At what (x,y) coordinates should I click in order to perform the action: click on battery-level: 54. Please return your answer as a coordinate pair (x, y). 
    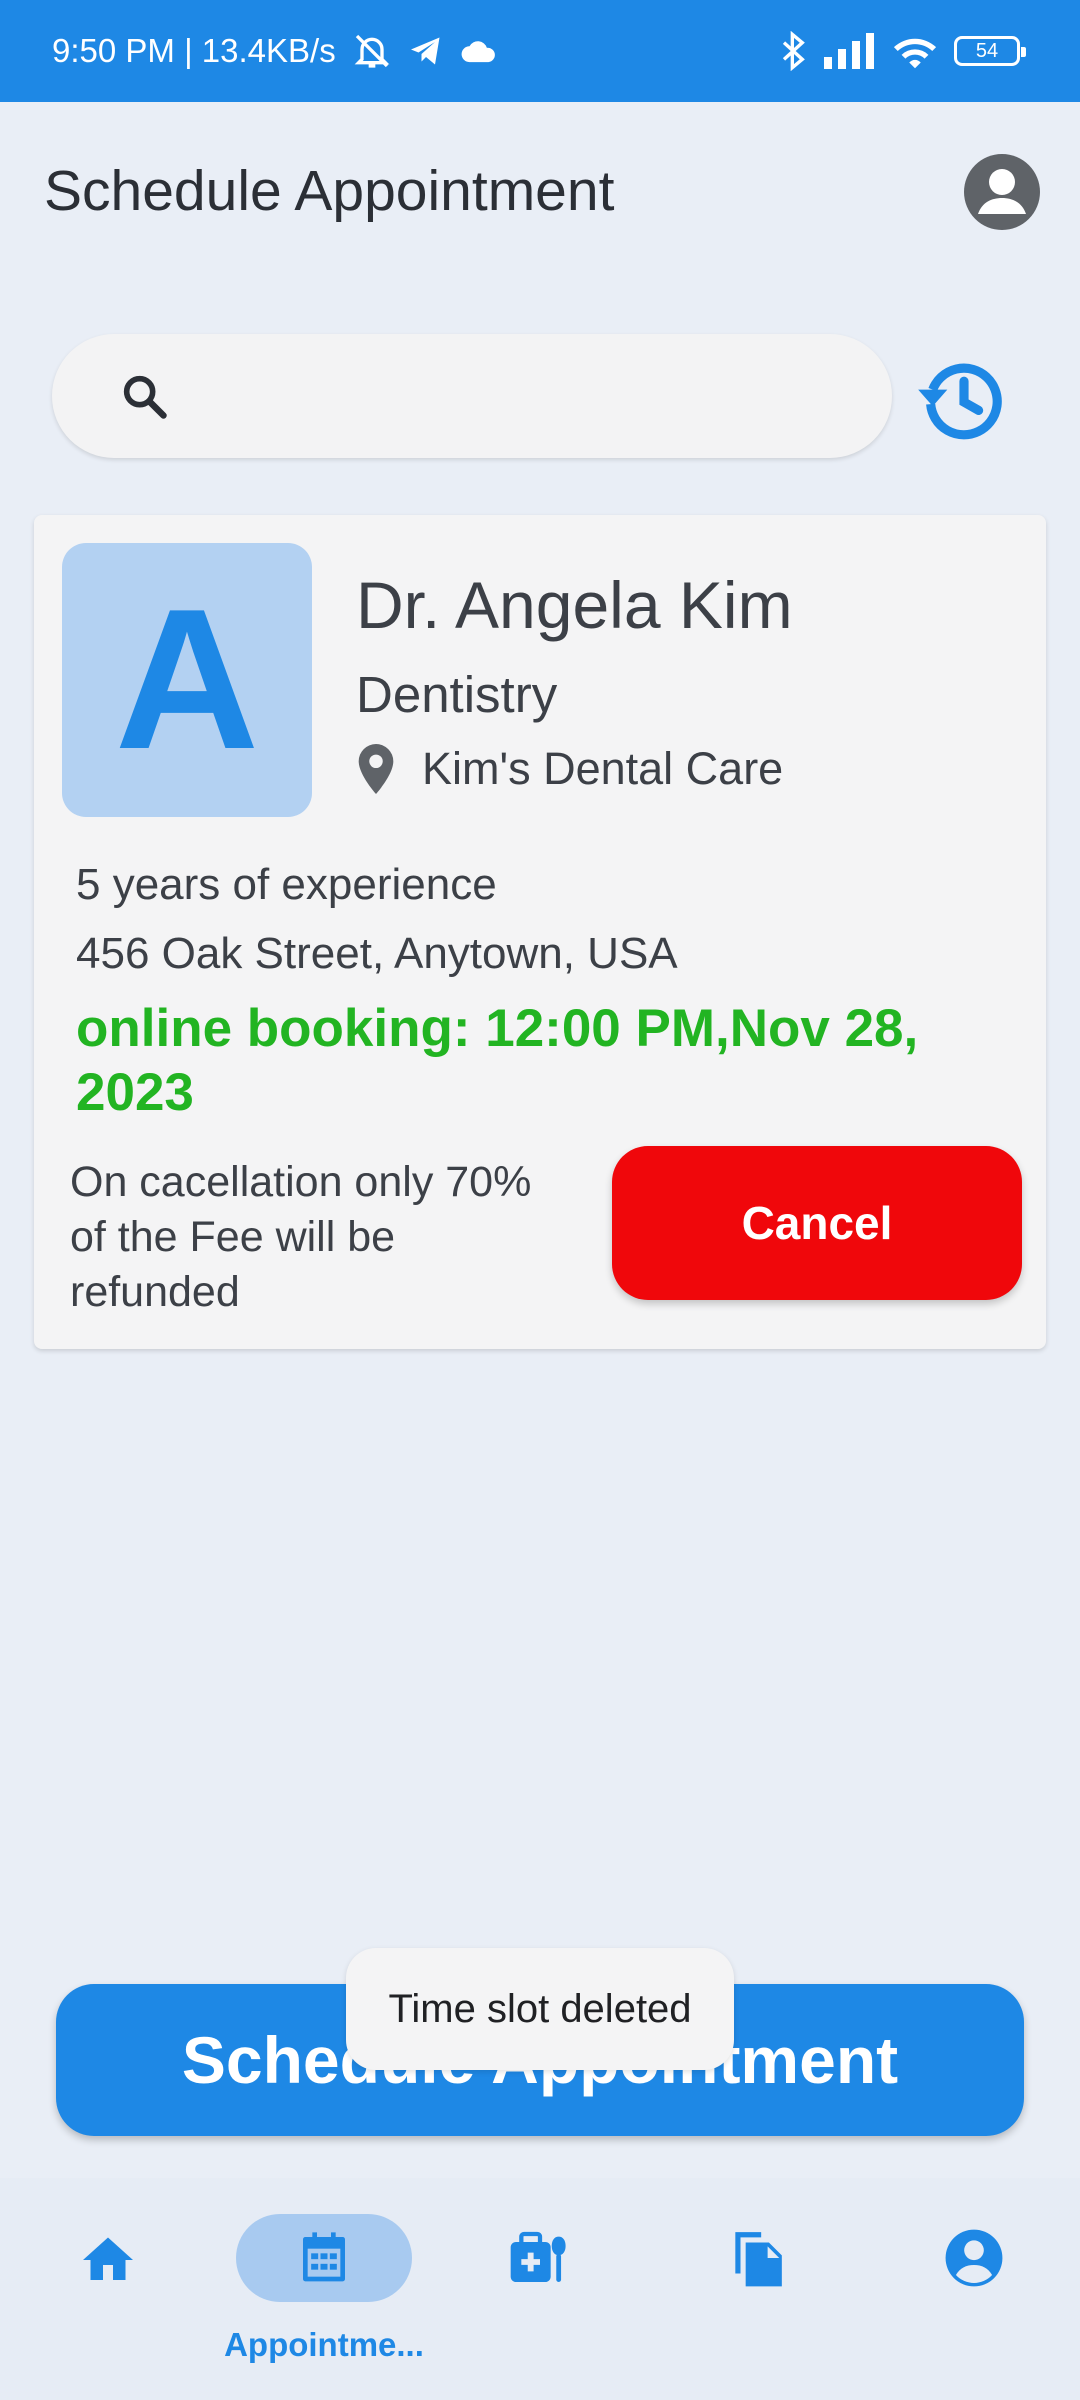
    Looking at the image, I should click on (987, 50).